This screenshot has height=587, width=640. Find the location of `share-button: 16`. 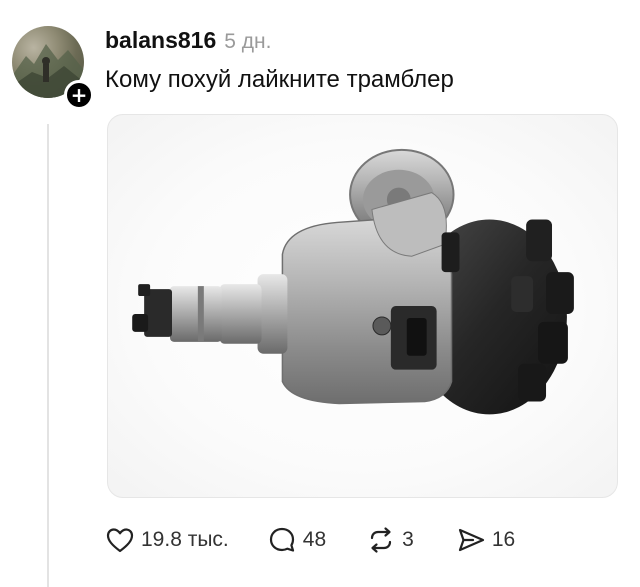

share-button: 16 is located at coordinates (485, 540).